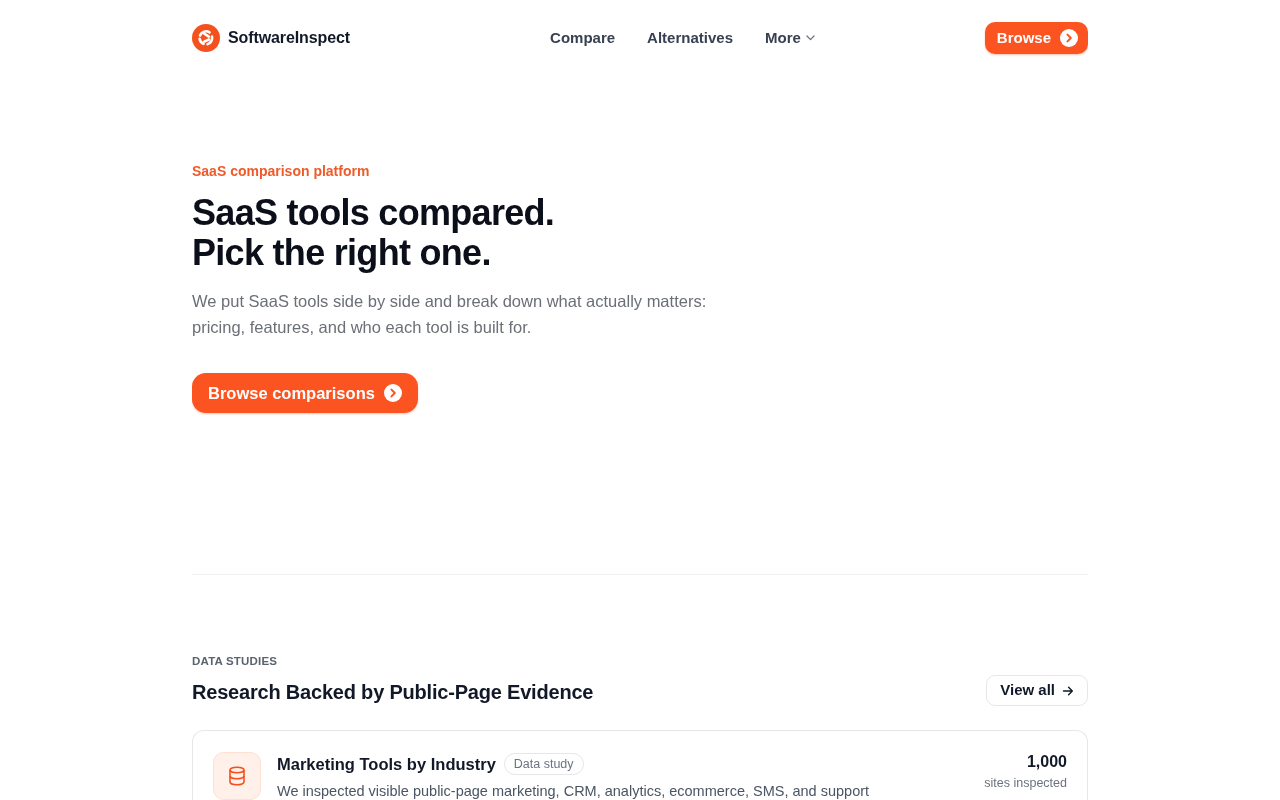  What do you see at coordinates (289, 38) in the screenshot?
I see `brand-name: SoftwareInspect` at bounding box center [289, 38].